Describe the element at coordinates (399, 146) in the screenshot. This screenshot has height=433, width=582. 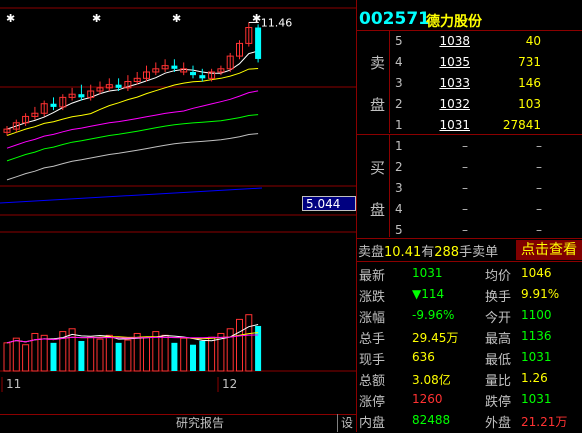
I see `buy-level-1: 1` at that location.